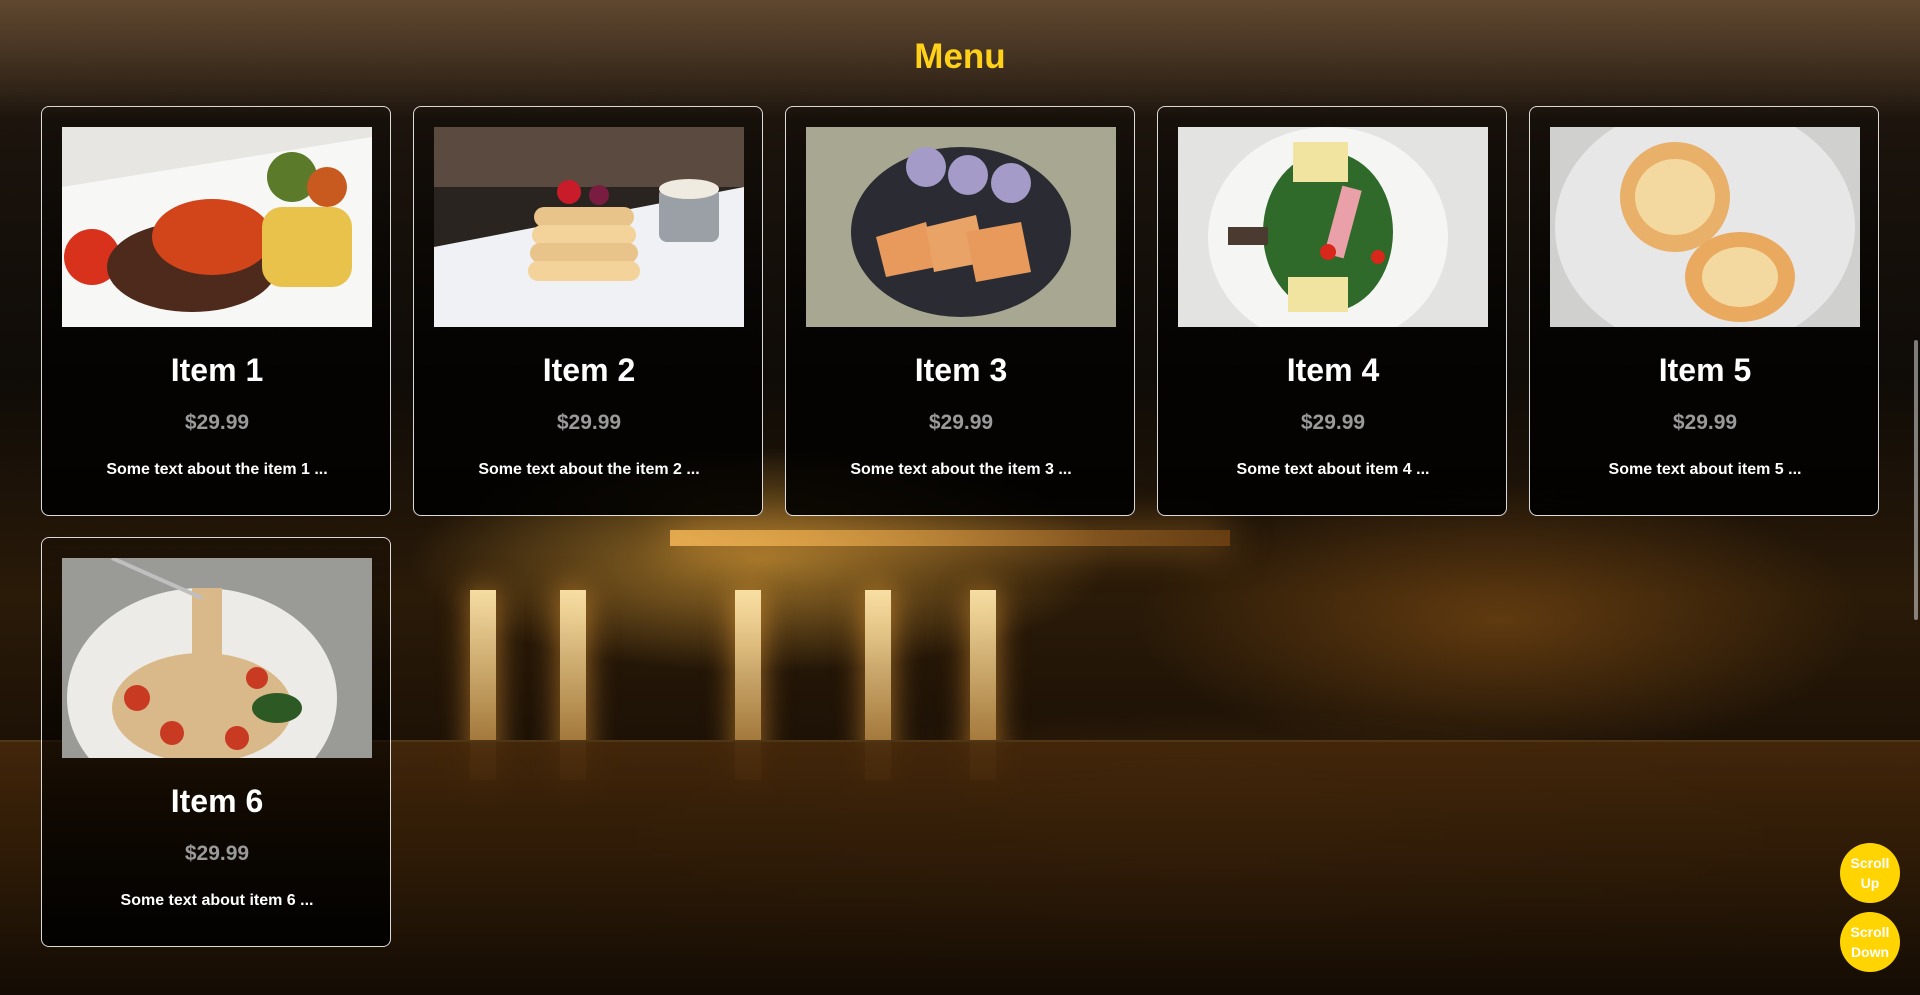 The height and width of the screenshot is (995, 1920). I want to click on item-title: Item 5, so click(1705, 370).